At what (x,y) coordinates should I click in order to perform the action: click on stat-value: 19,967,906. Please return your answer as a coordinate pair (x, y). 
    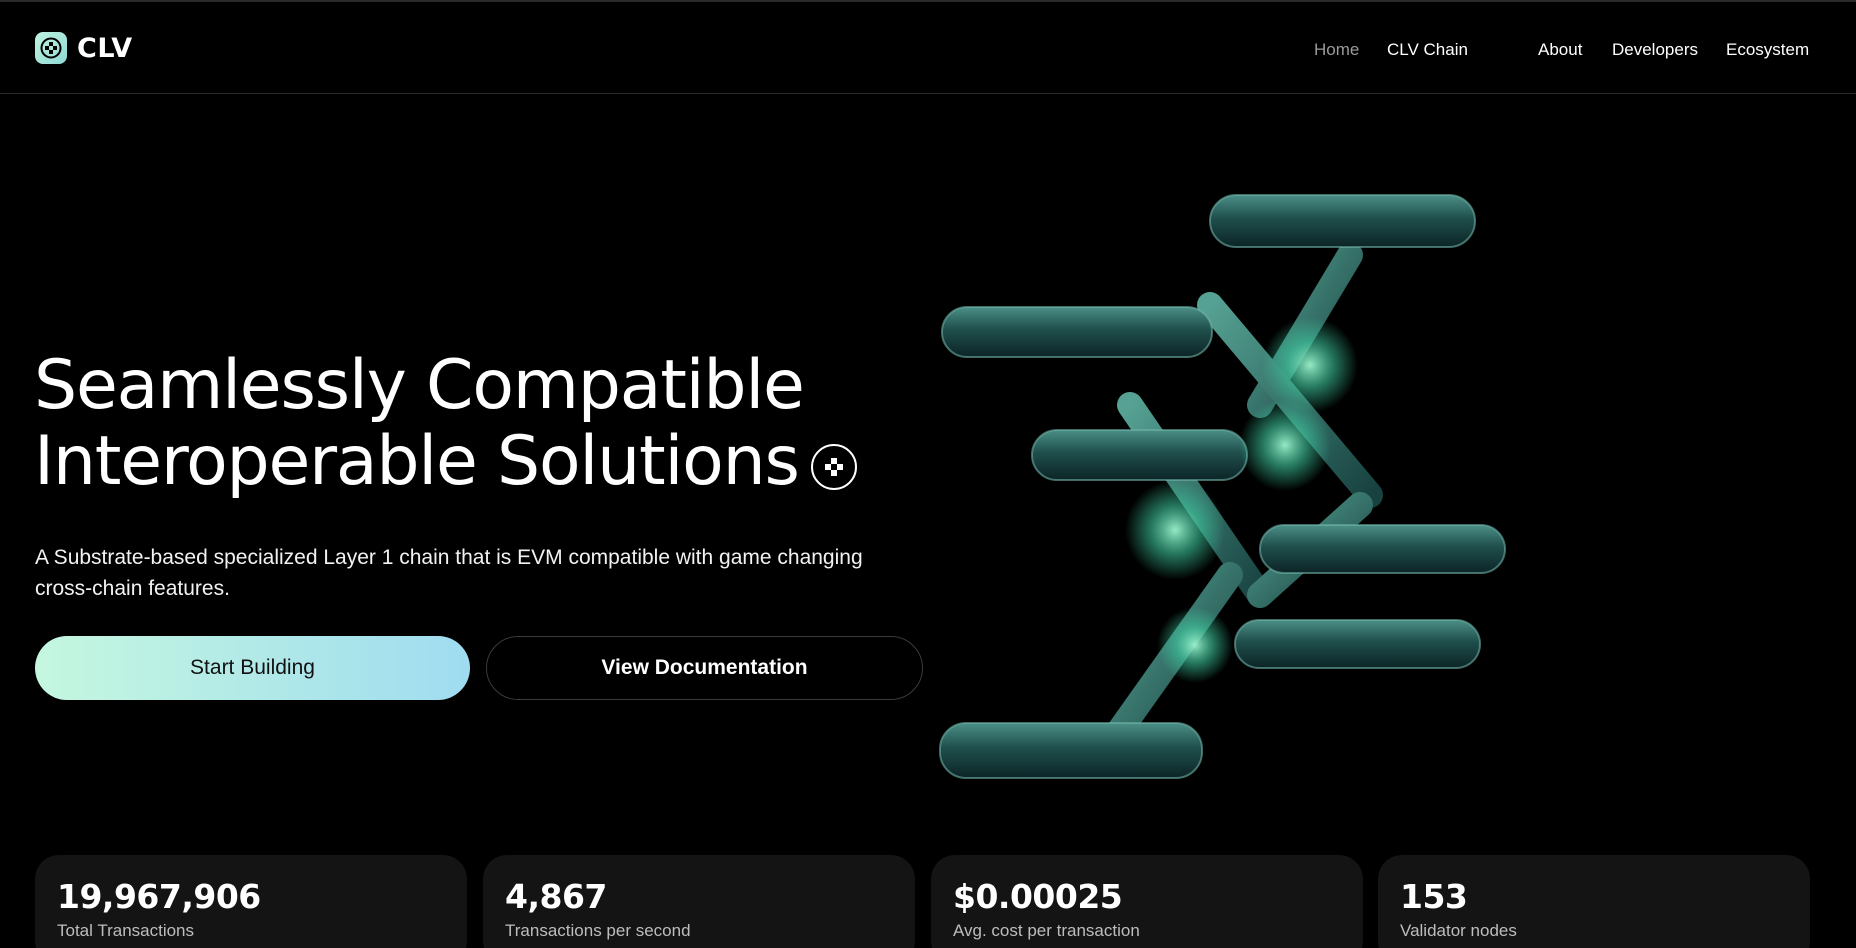
    Looking at the image, I should click on (159, 896).